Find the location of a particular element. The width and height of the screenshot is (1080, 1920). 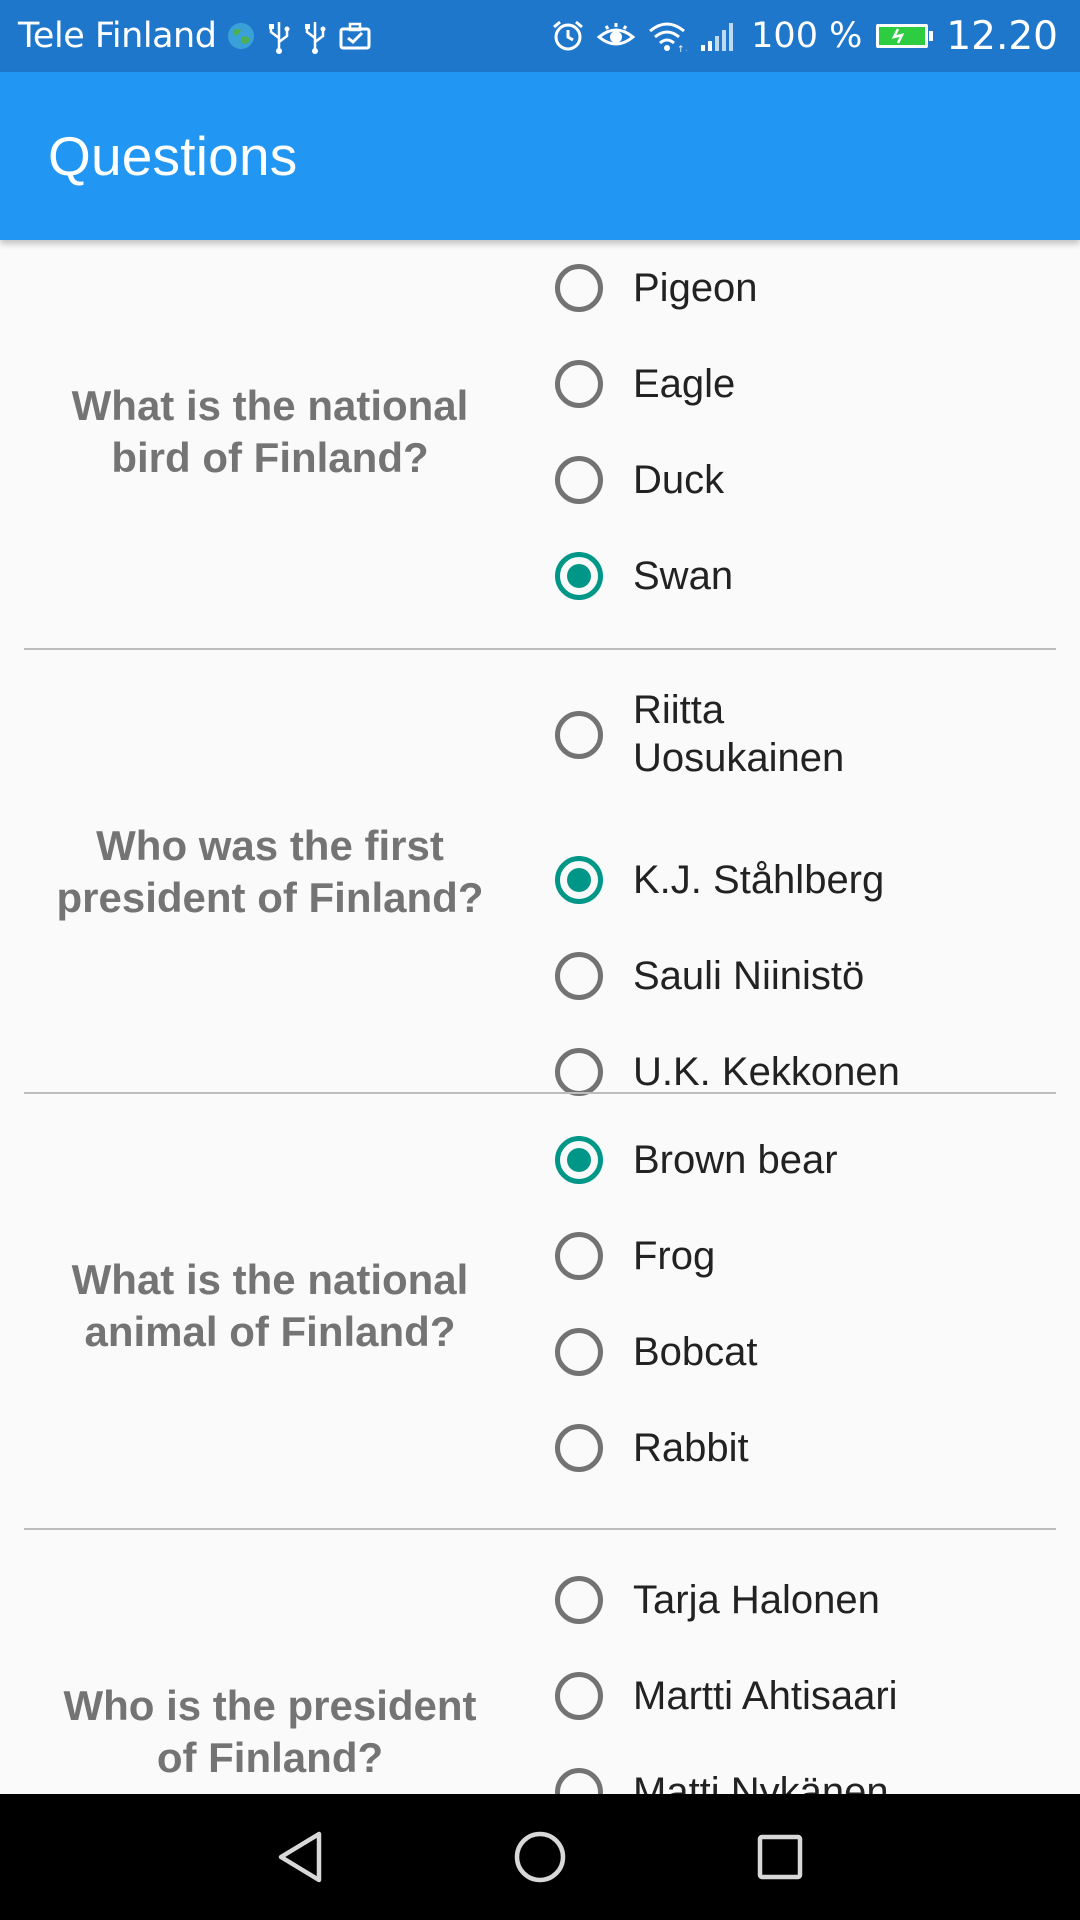

option-label: Rabbit is located at coordinates (691, 1448).